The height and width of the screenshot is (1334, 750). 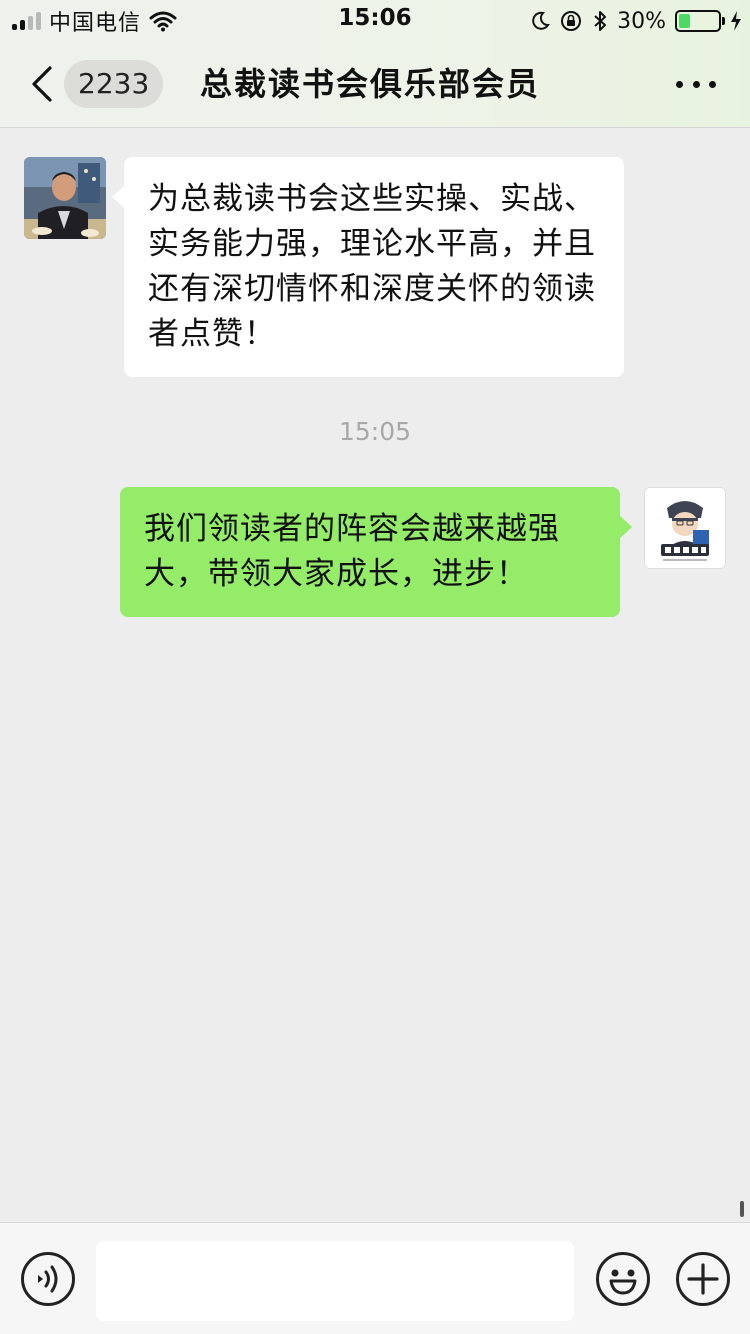 What do you see at coordinates (641, 21) in the screenshot?
I see `battery-percent: 30%` at bounding box center [641, 21].